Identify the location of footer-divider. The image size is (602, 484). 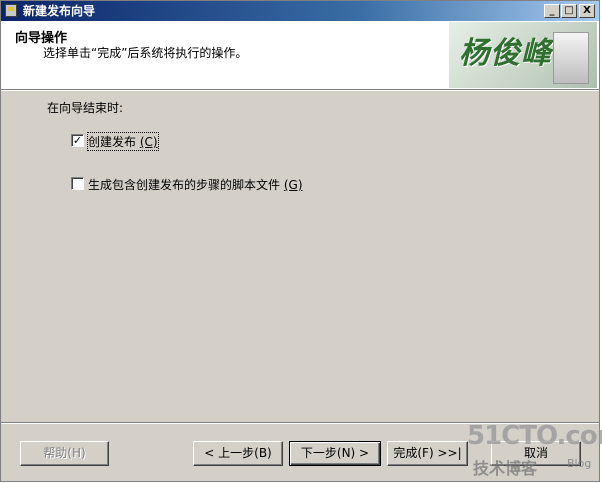
(300, 423).